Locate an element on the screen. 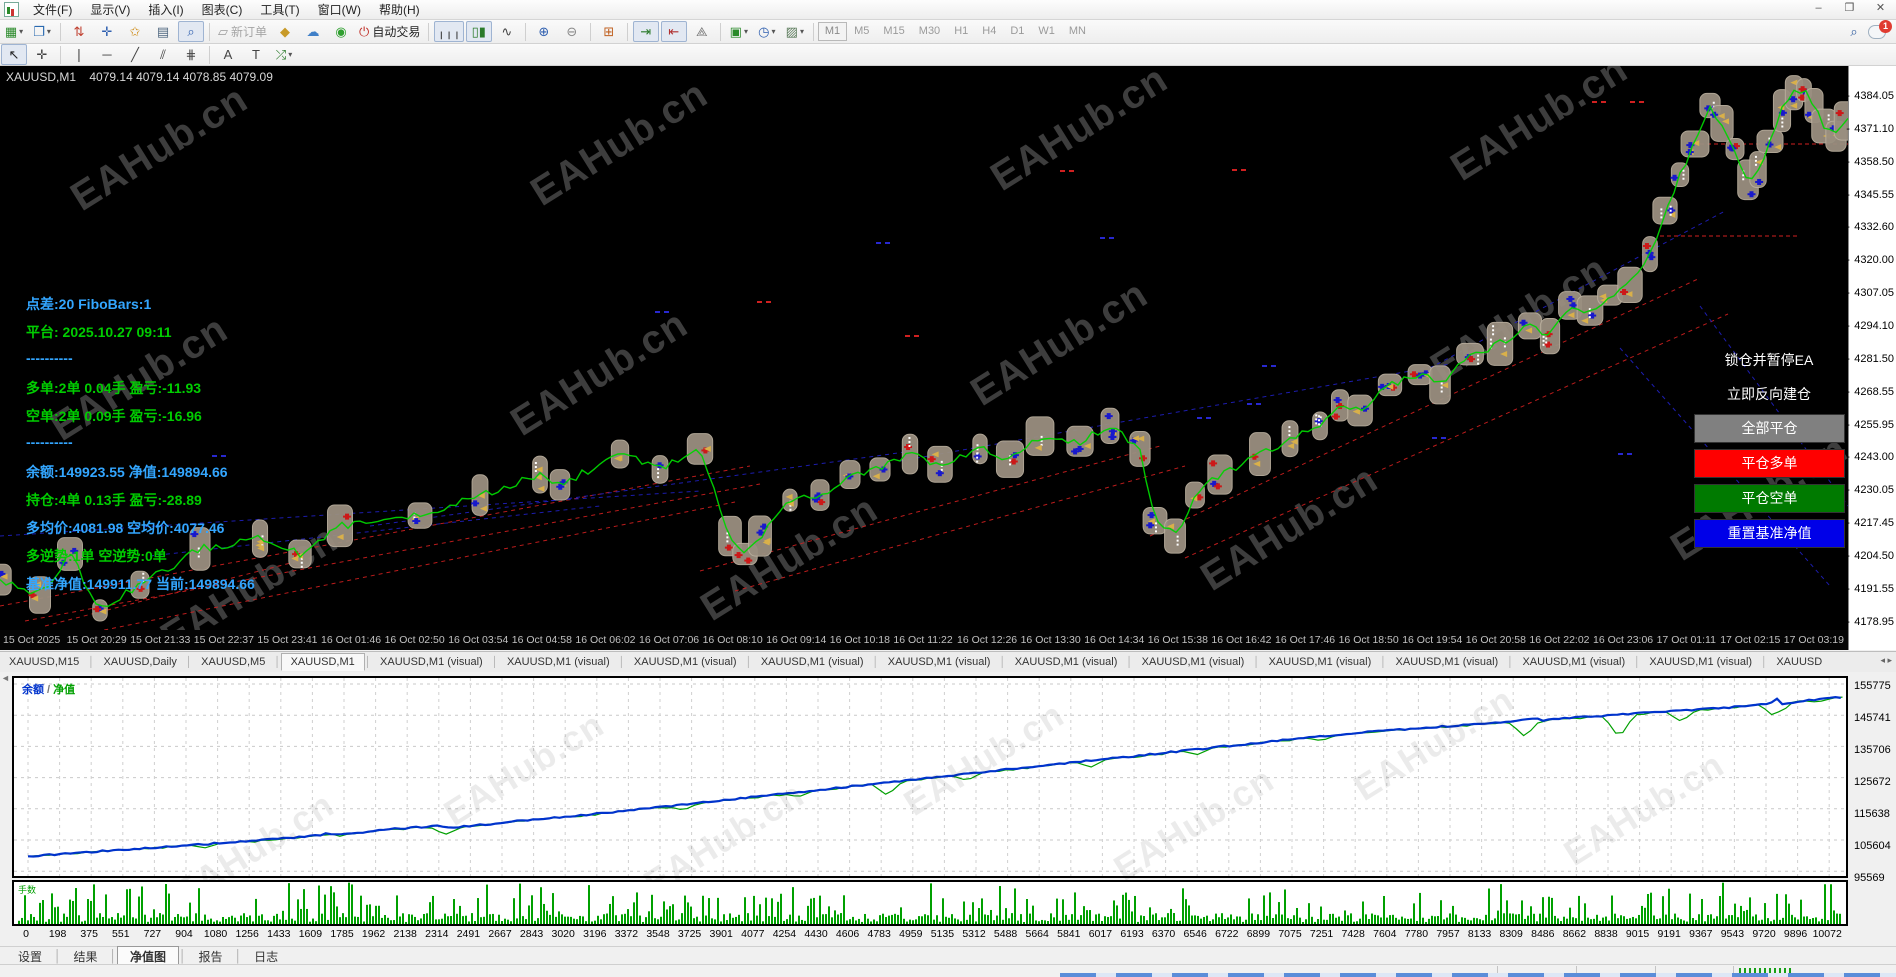 The height and width of the screenshot is (977, 1896). market-watch-button: ⇅ is located at coordinates (79, 31).